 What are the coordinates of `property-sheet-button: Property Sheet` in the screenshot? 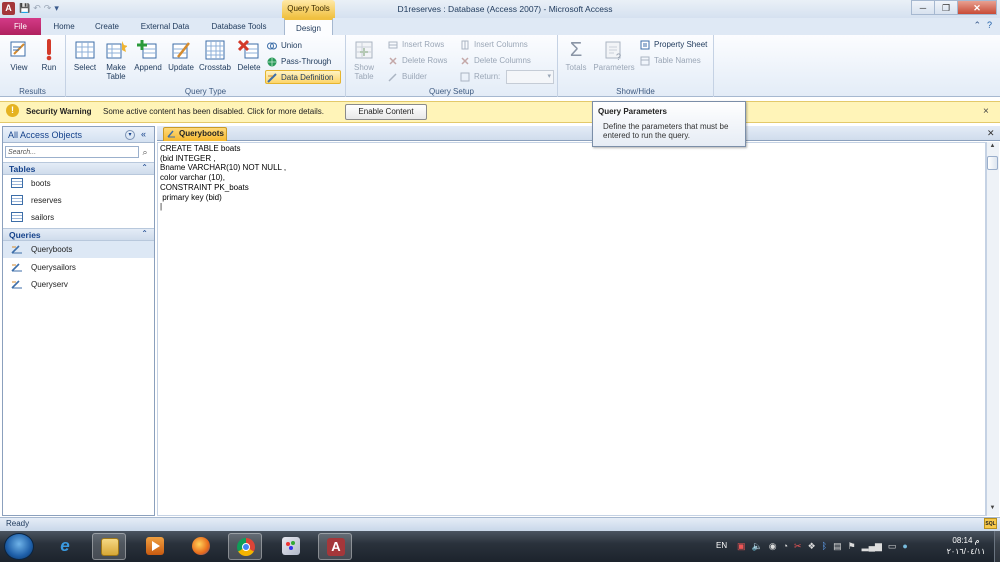 It's located at (673, 45).